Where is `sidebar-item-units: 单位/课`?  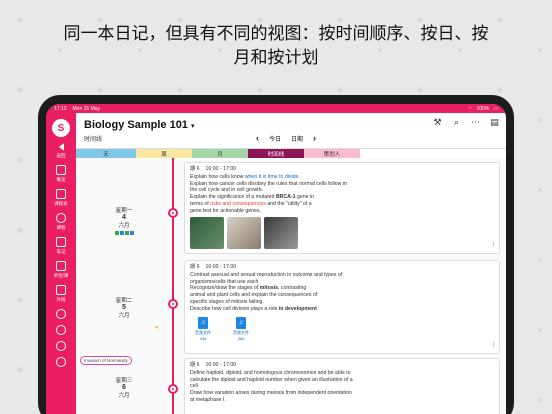 sidebar-item-units: 单位/课 is located at coordinates (61, 270).